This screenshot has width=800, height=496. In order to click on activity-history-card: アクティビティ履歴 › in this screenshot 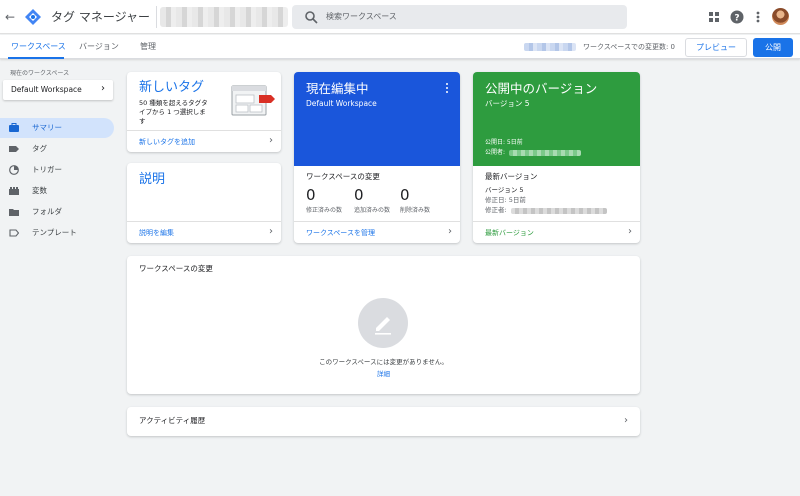, I will do `click(383, 421)`.